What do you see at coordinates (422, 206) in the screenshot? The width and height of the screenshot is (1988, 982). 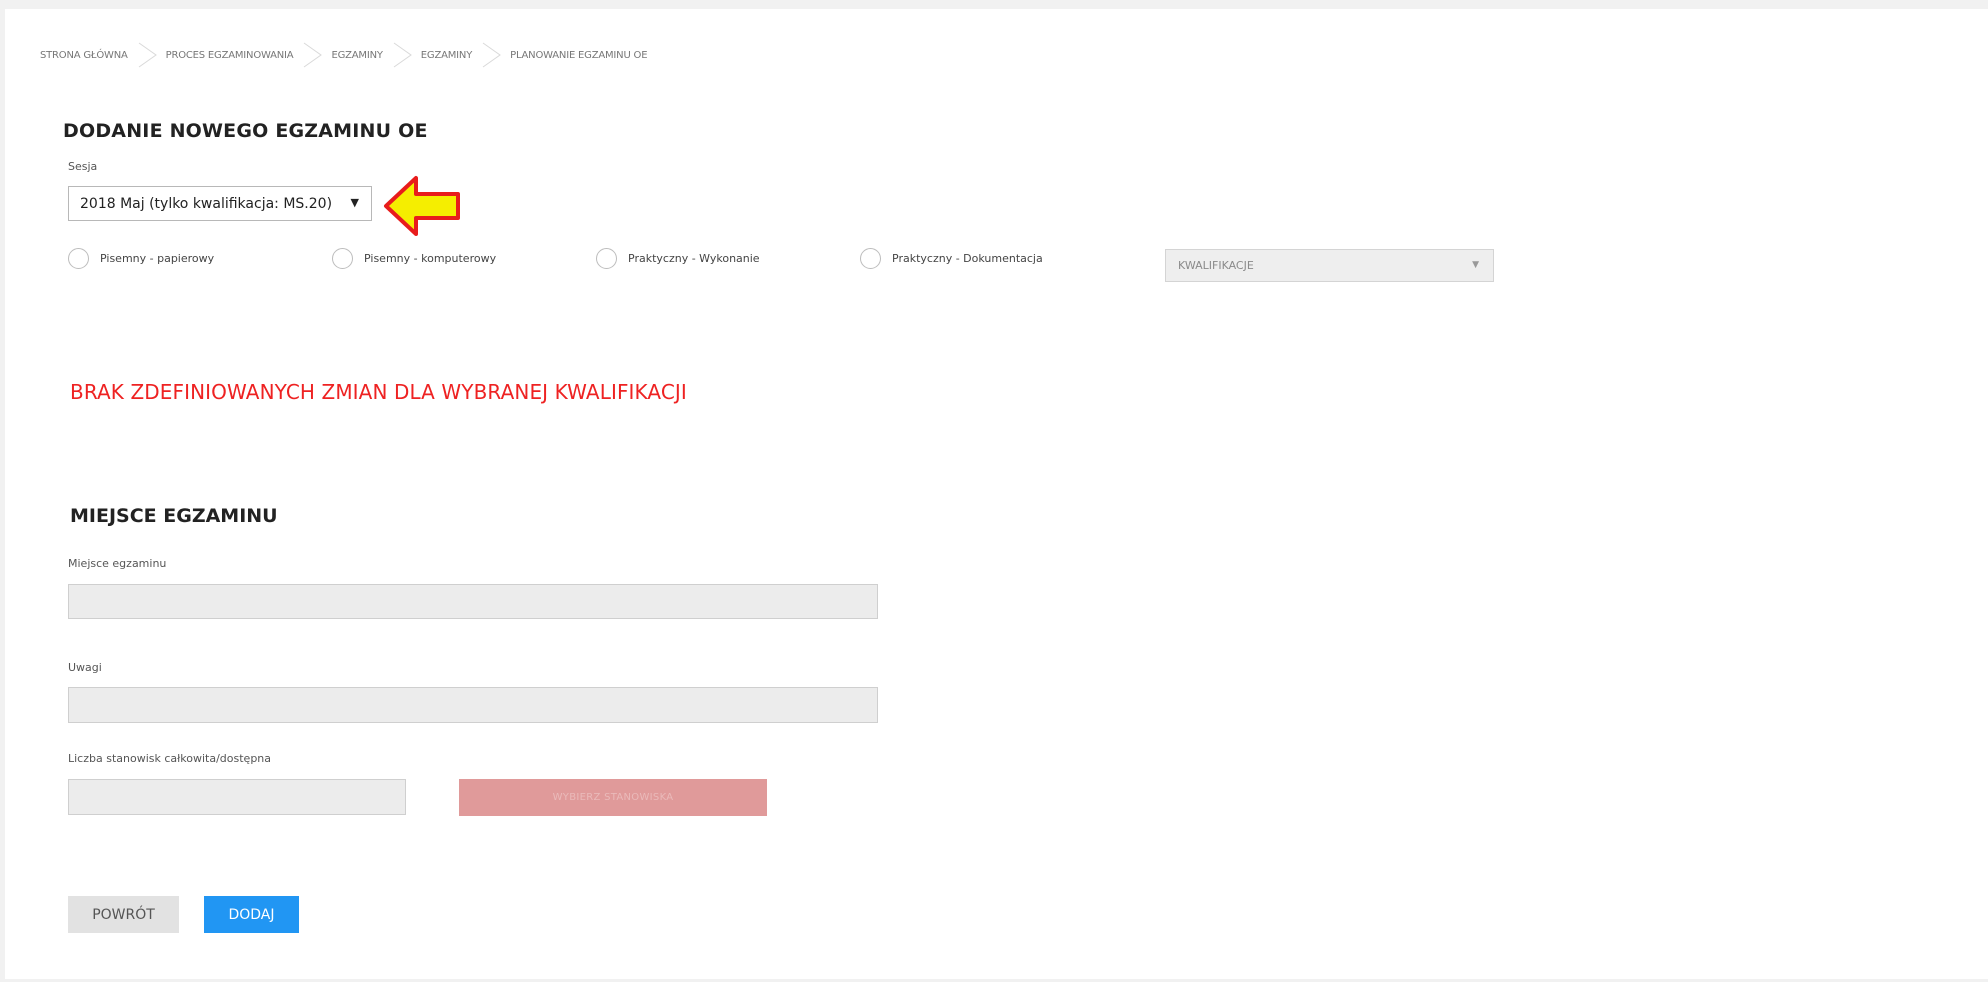 I see `arrow-left-icon` at bounding box center [422, 206].